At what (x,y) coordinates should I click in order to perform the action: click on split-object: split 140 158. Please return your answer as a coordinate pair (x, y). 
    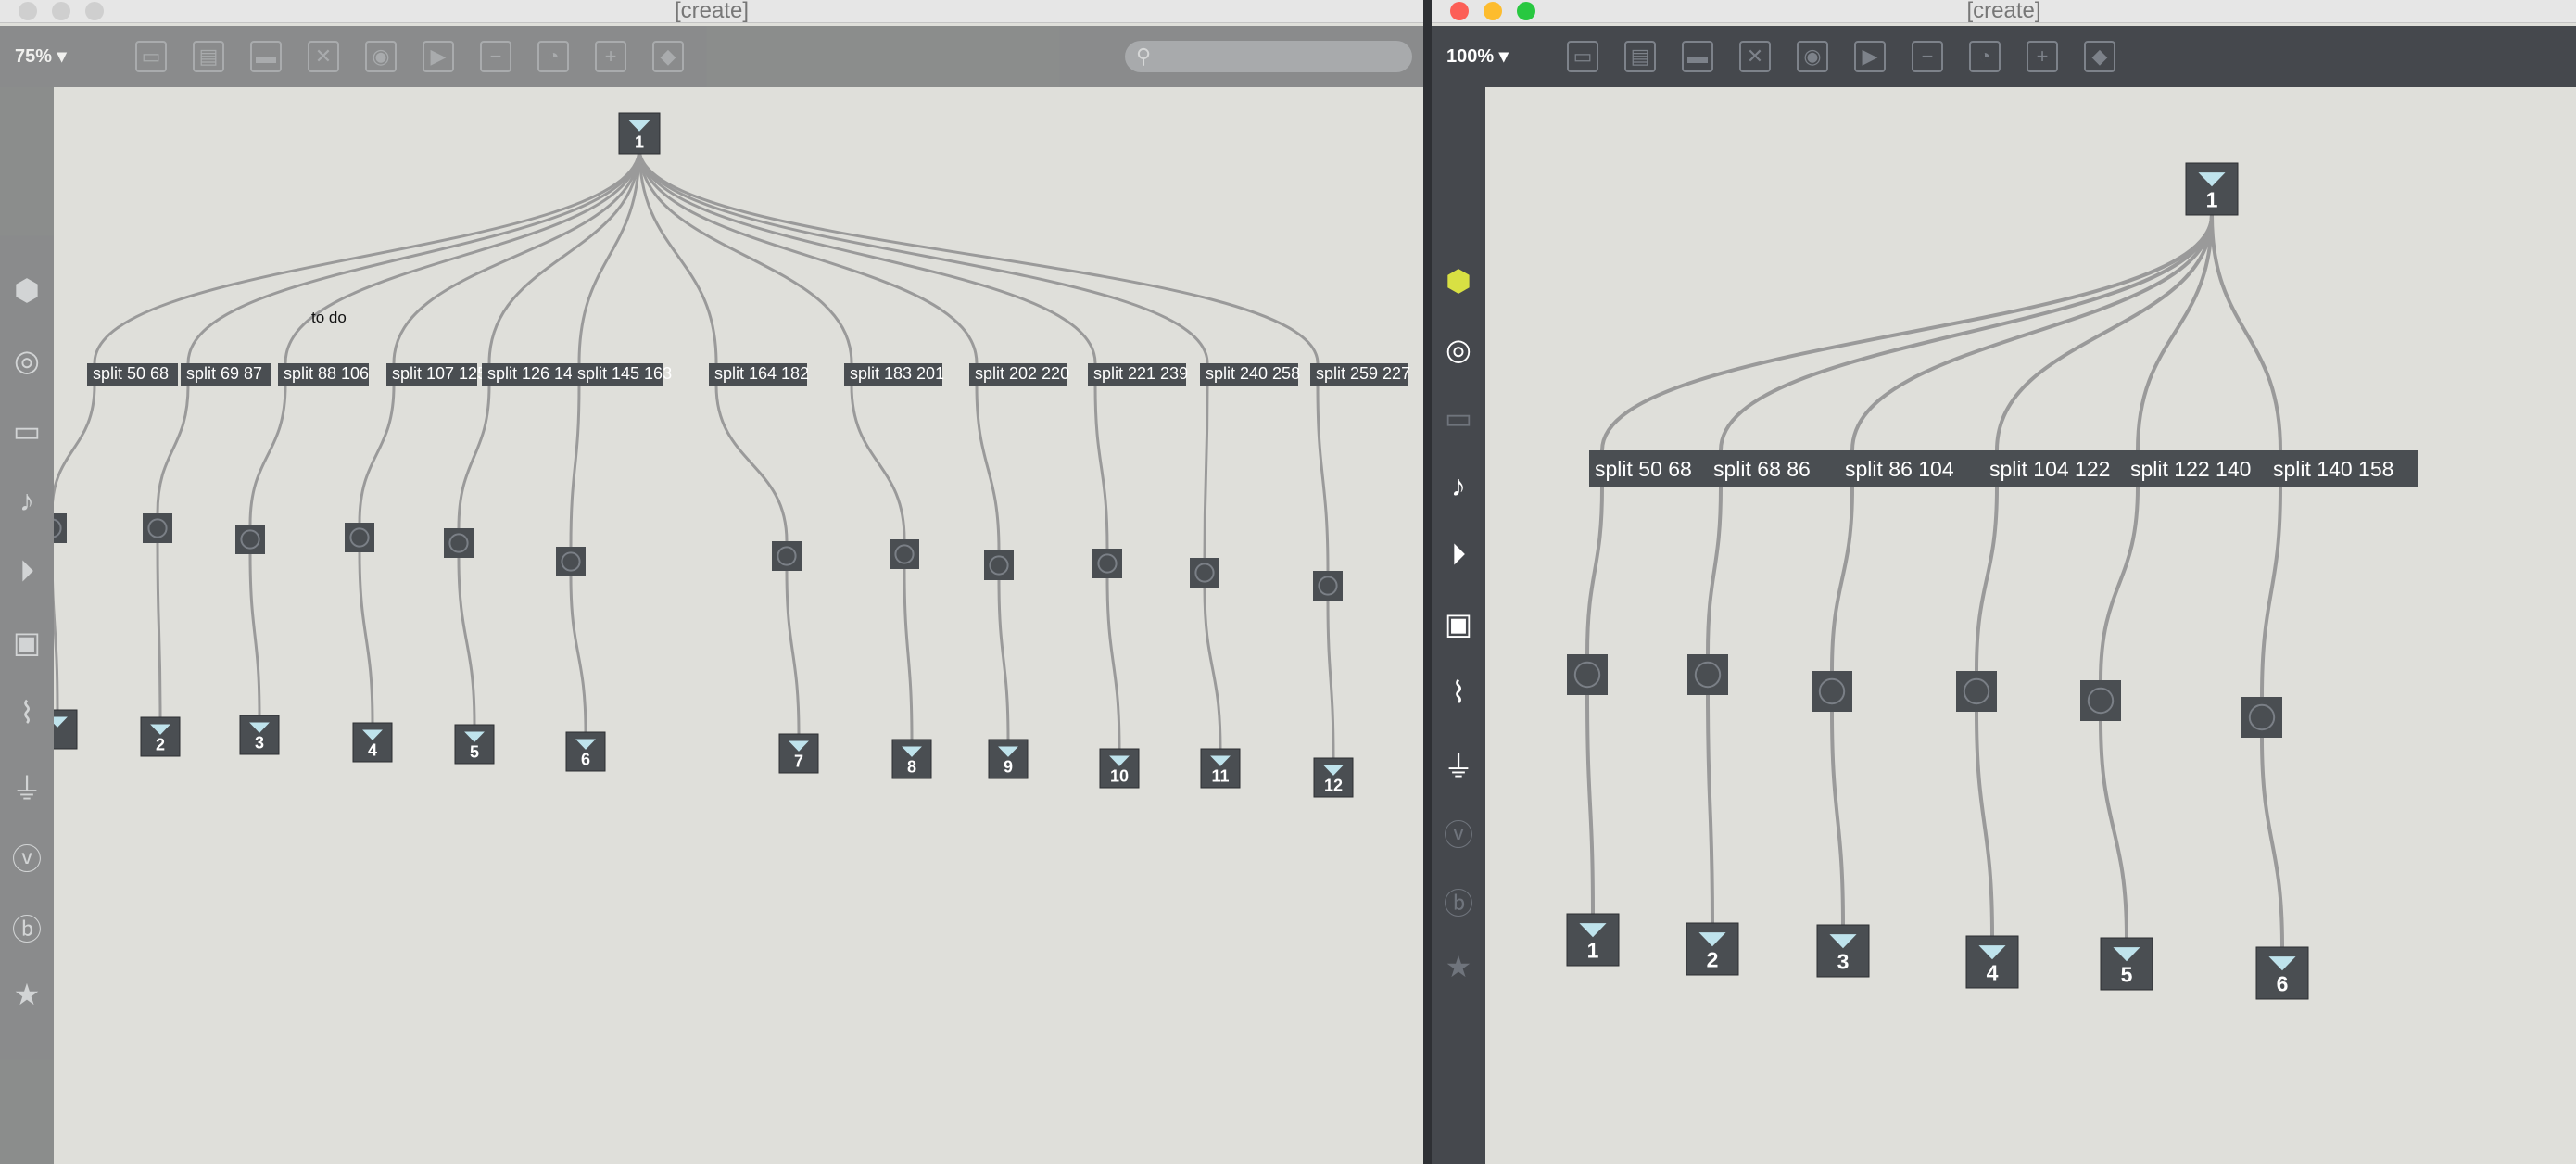
    Looking at the image, I should click on (2343, 468).